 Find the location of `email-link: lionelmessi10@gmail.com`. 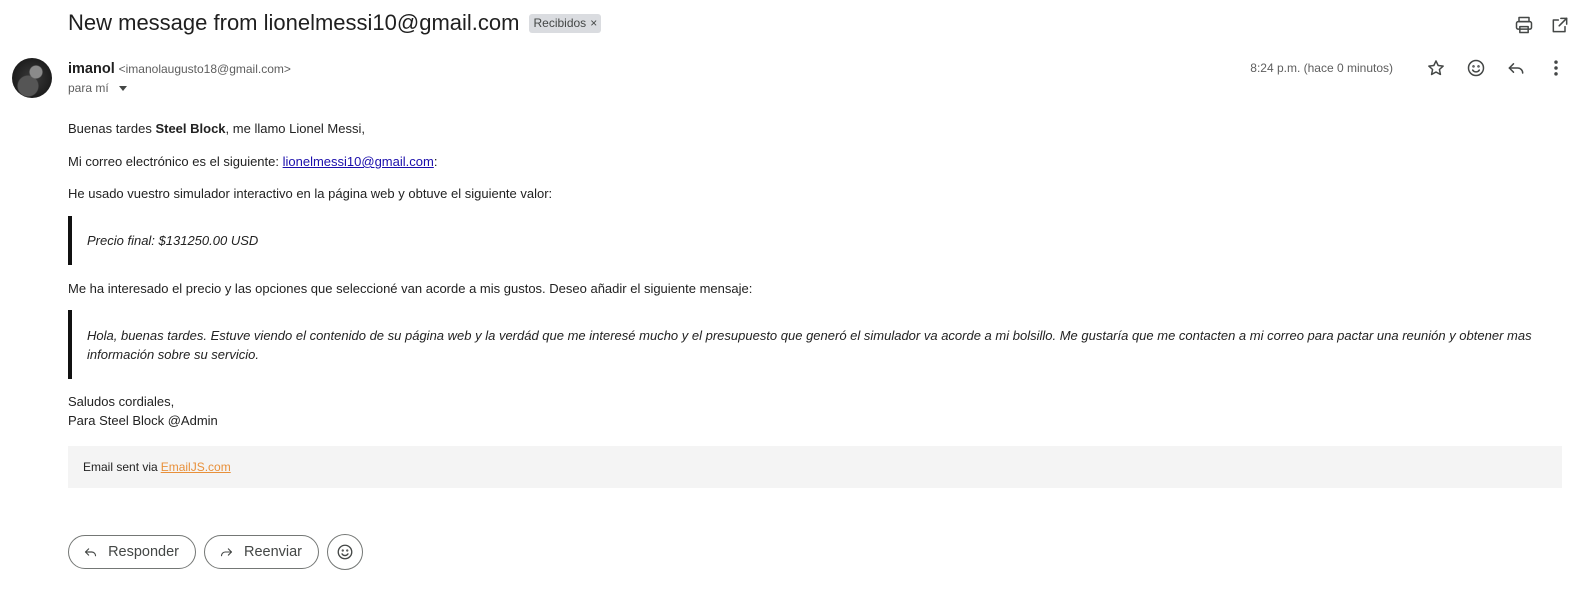

email-link: lionelmessi10@gmail.com is located at coordinates (358, 161).